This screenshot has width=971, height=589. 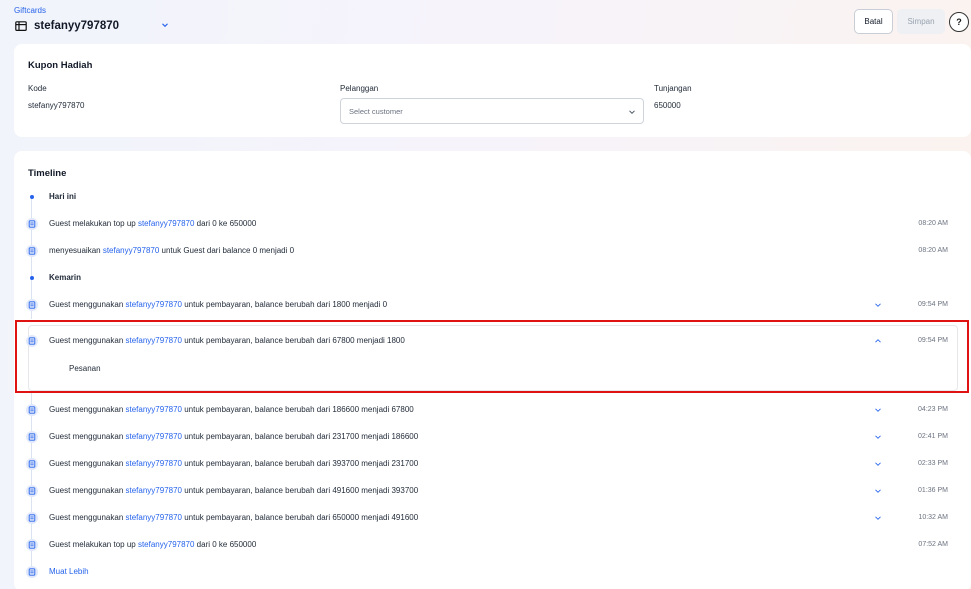 I want to click on entry-time: 02:33 PM, so click(x=933, y=463).